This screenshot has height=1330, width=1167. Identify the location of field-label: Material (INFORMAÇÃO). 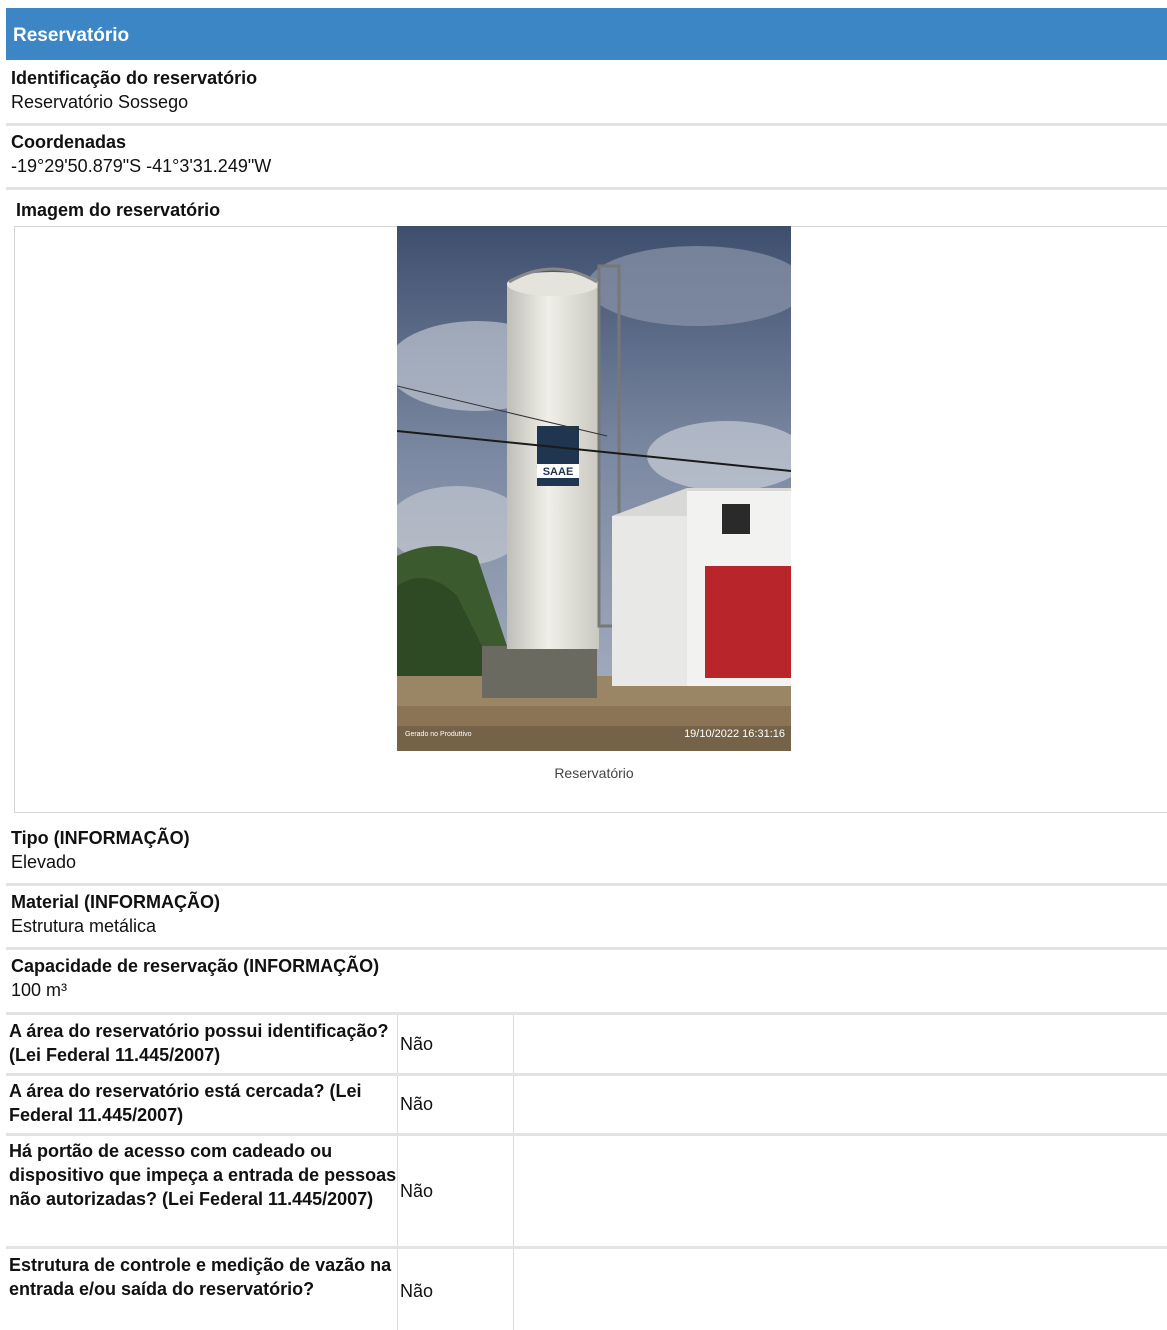
(116, 902).